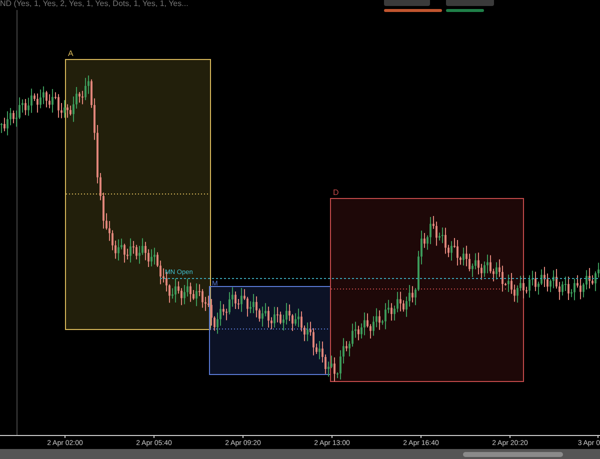  I want to click on horizontal-scrollbar, so click(300, 454).